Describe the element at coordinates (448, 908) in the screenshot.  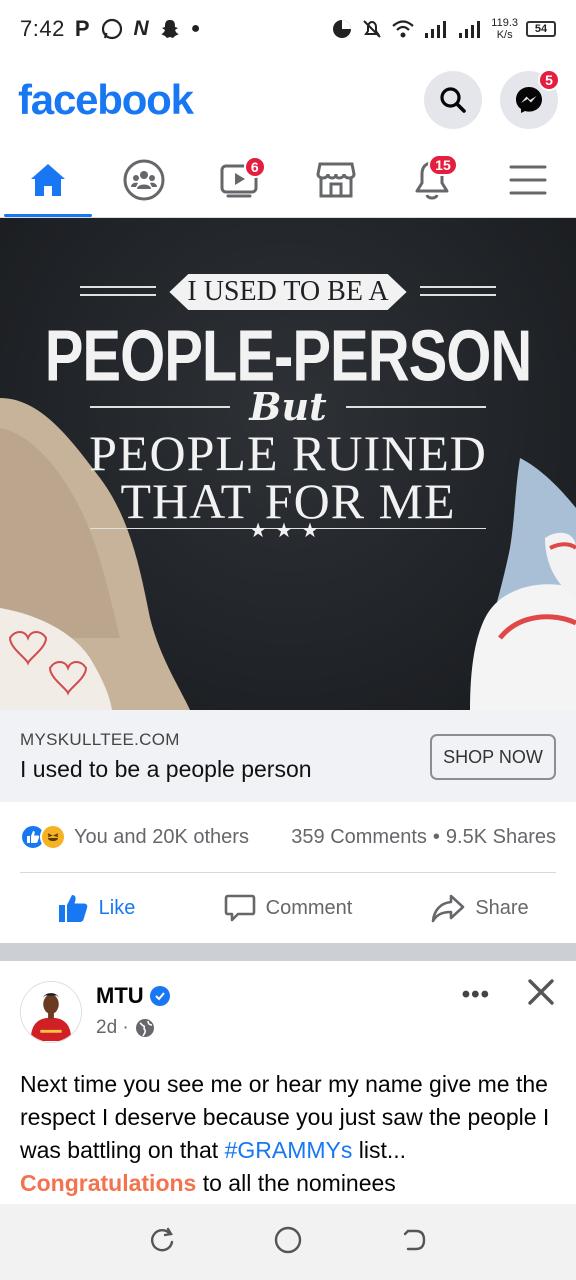
I see `share-icon` at that location.